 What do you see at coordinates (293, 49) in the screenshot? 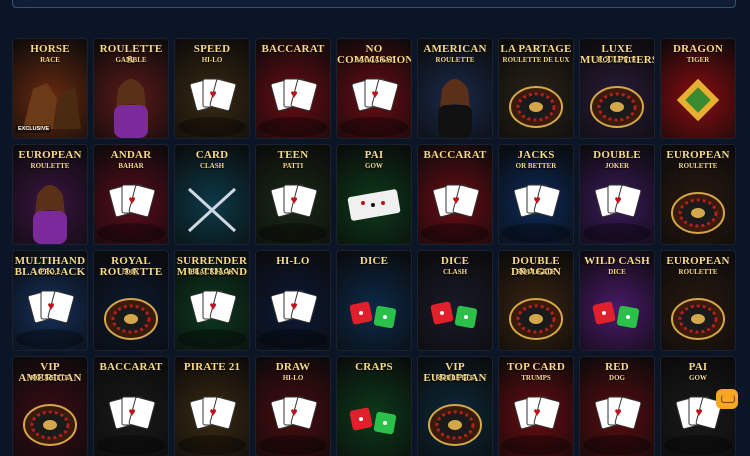
I see `game-title: BACCARAT` at bounding box center [293, 49].